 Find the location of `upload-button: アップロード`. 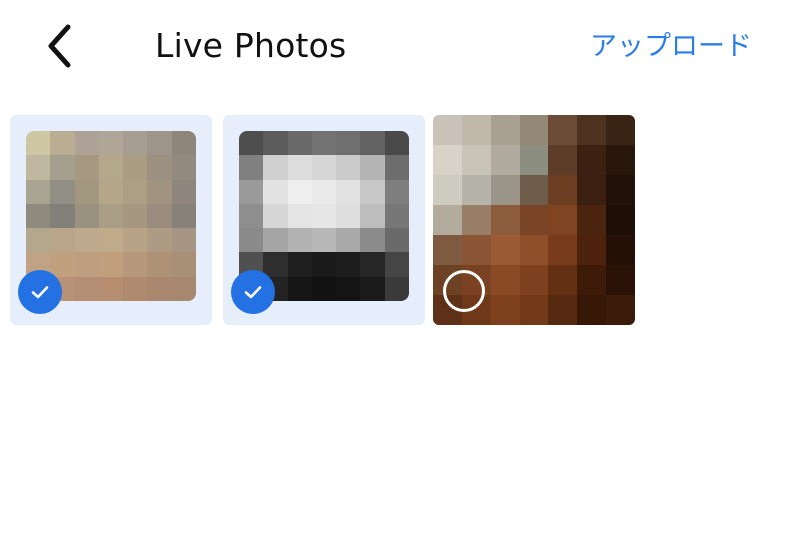

upload-button: アップロード is located at coordinates (671, 47).